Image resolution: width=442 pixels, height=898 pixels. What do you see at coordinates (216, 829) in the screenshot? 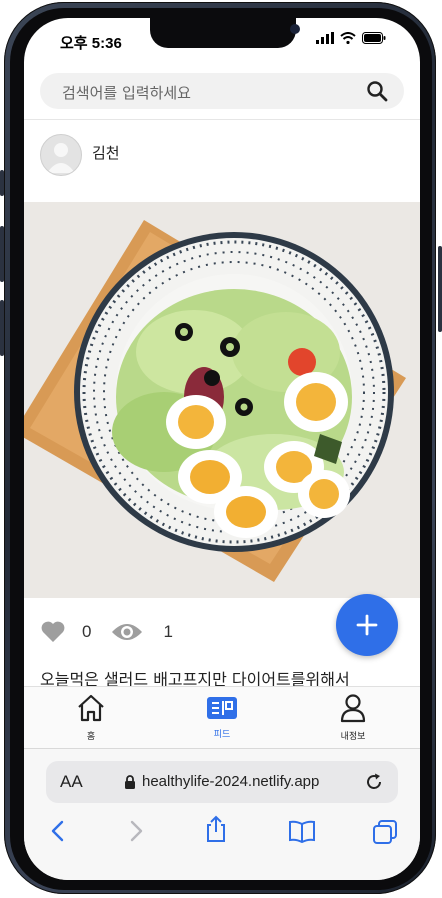
I see `share-icon` at bounding box center [216, 829].